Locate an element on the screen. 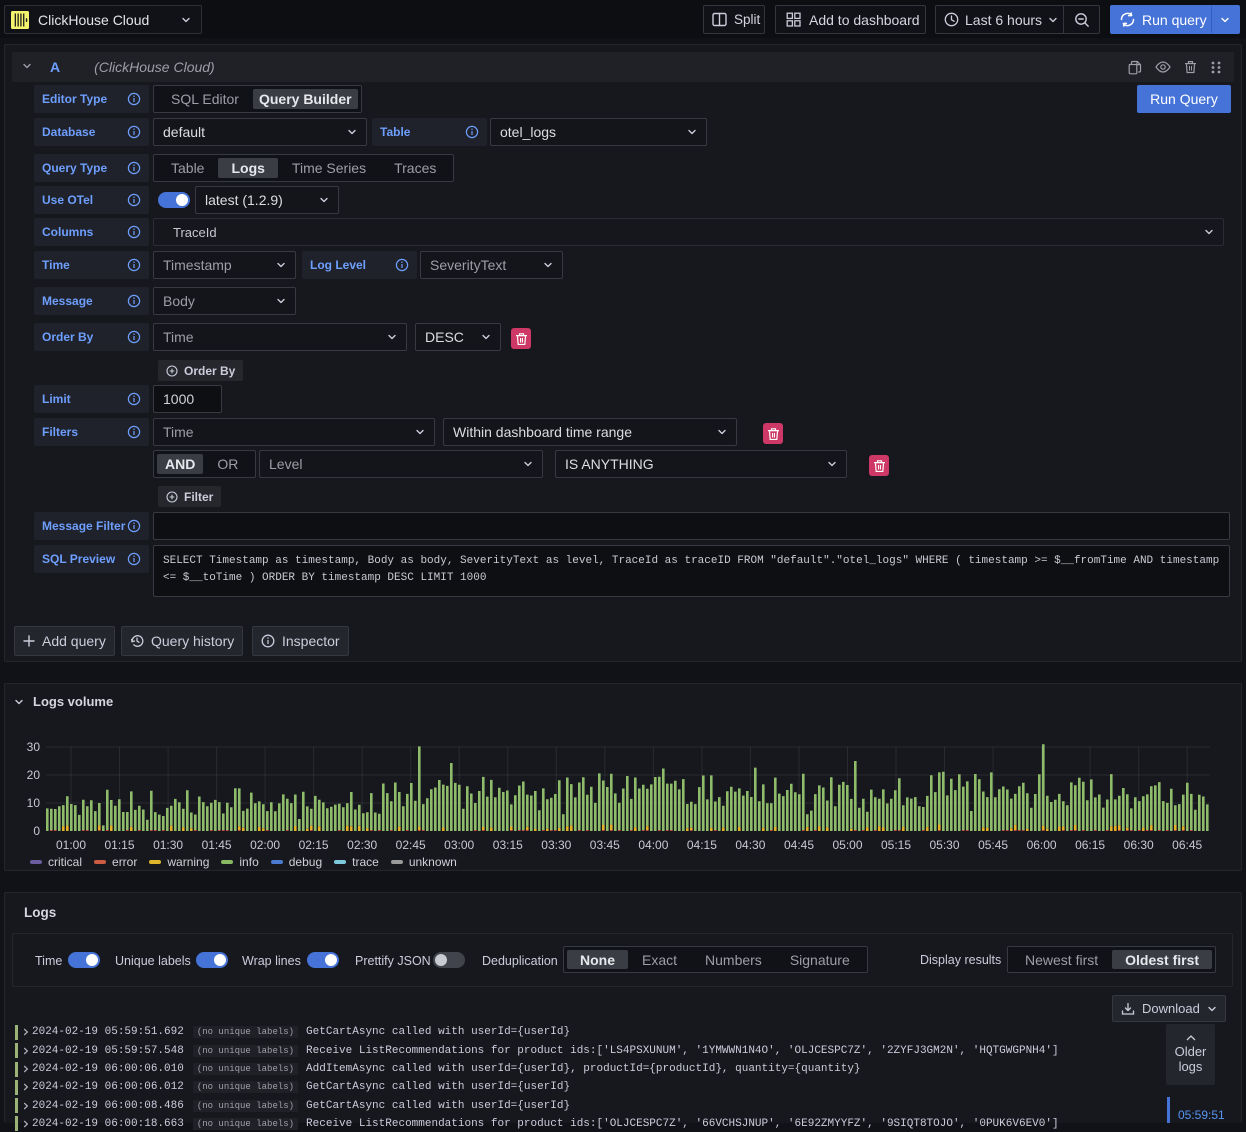  svg-text: 30 is located at coordinates (34, 747).